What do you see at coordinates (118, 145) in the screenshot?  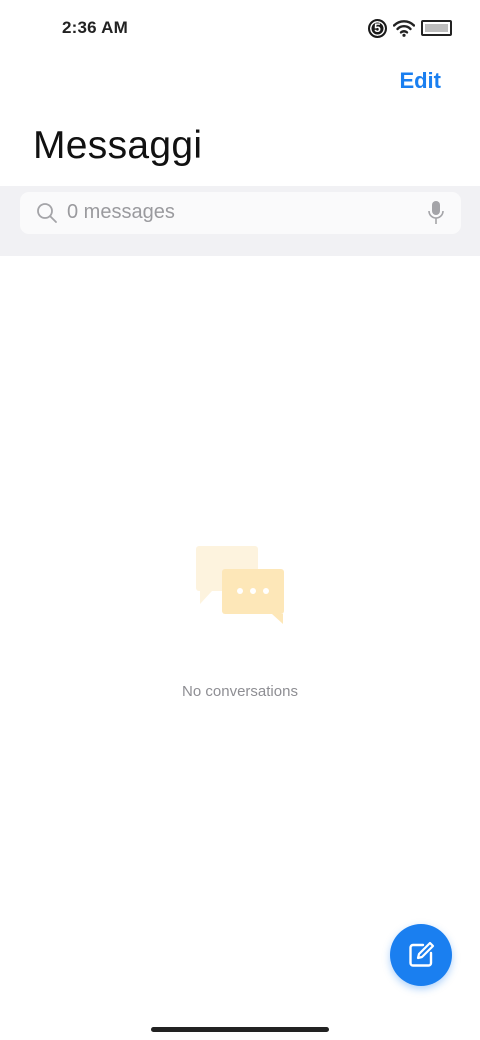 I see `page-title: Messaggi` at bounding box center [118, 145].